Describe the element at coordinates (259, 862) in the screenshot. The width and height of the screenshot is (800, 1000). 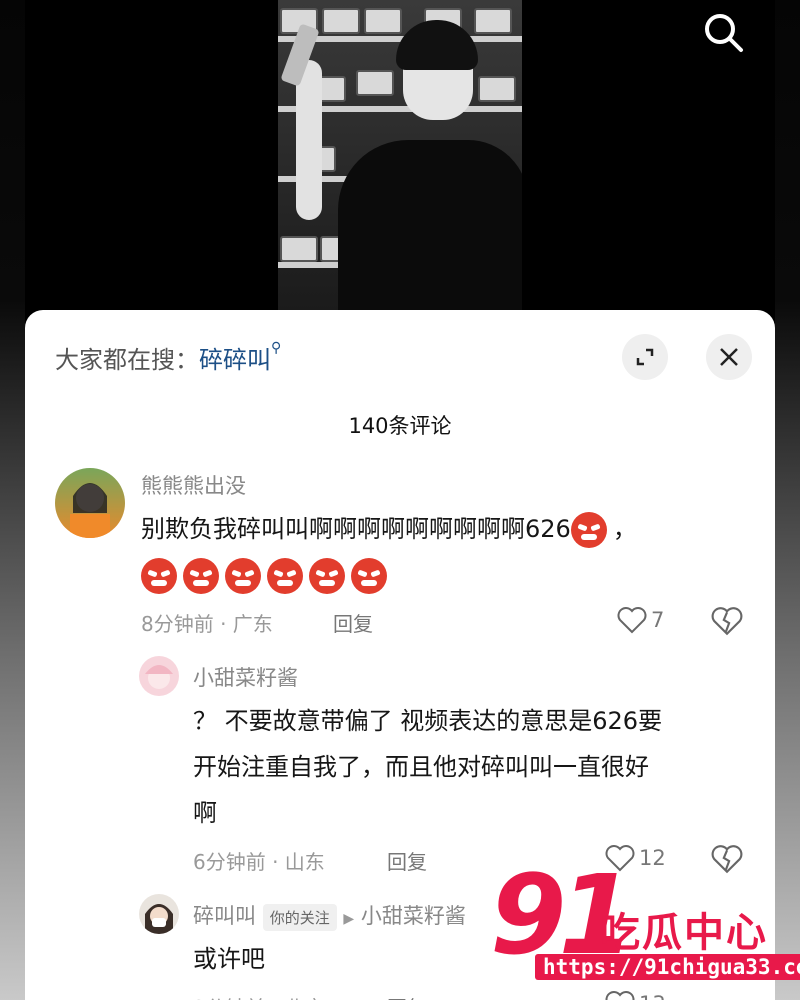
I see `comment-time-location: 6分钟前 · 山东` at that location.